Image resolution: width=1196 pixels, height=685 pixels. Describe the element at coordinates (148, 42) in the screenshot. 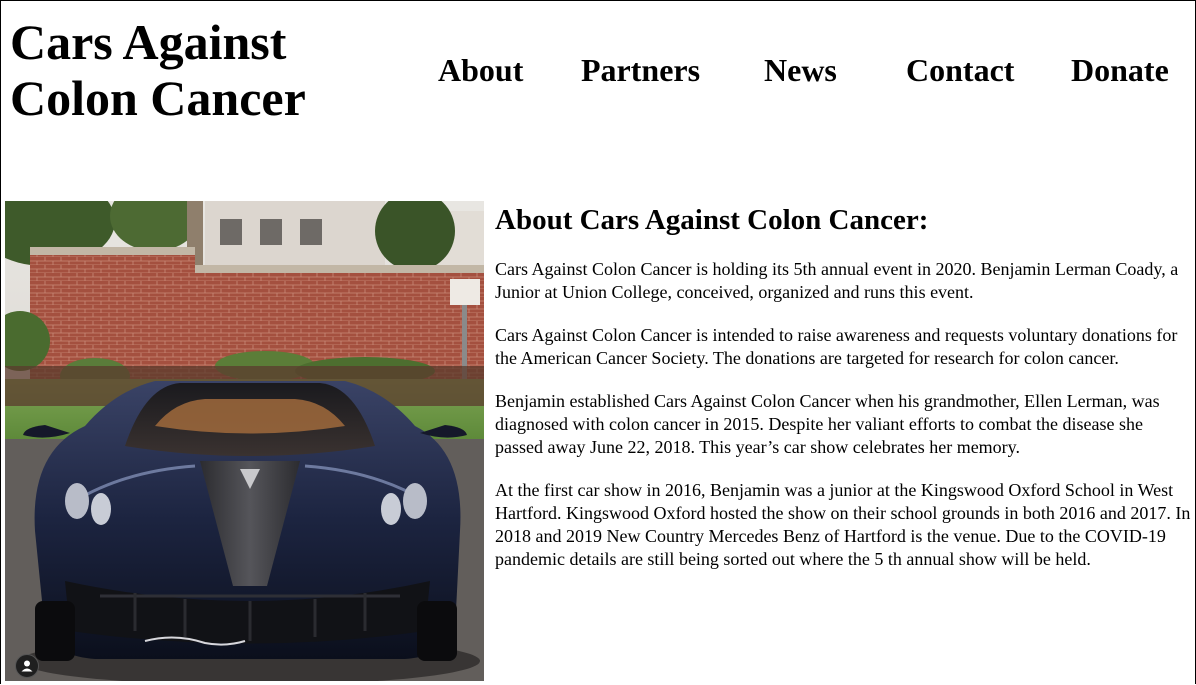

I see `site-title-line-1: Cars Against` at that location.